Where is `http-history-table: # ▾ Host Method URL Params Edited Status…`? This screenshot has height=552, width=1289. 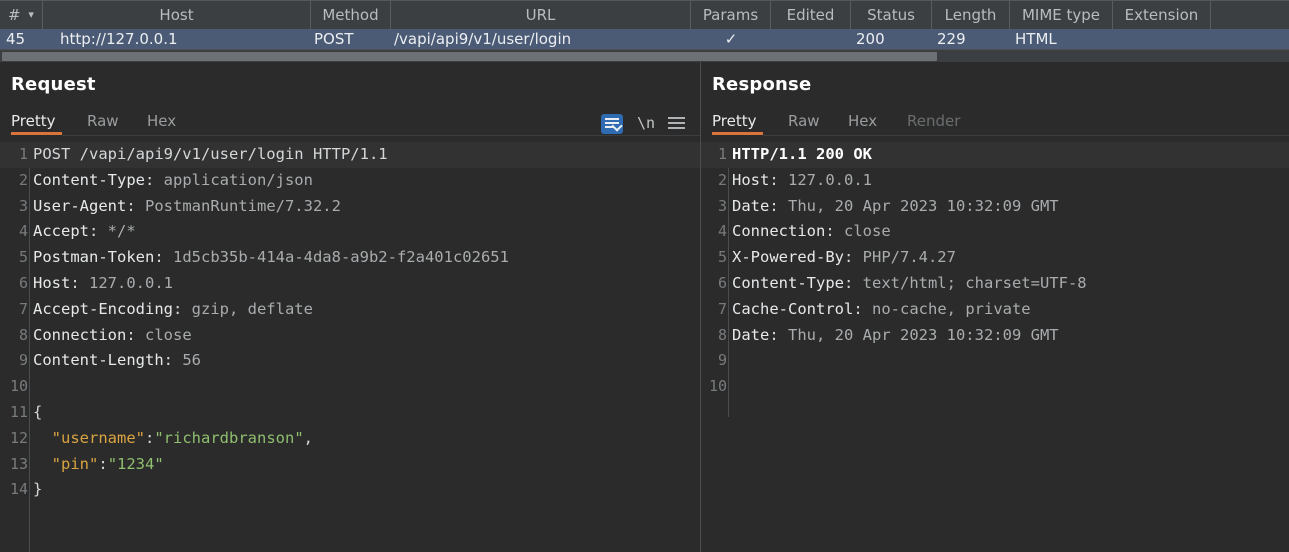
http-history-table: # ▾ Host Method URL Params Edited Status… is located at coordinates (644, 31).